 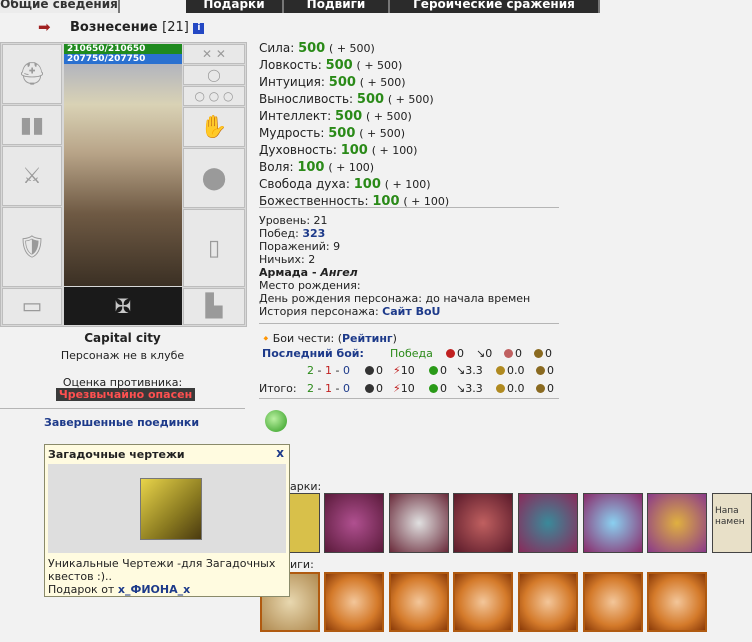 What do you see at coordinates (510, 388) in the screenshot?
I see `total-f: 0.0` at bounding box center [510, 388].